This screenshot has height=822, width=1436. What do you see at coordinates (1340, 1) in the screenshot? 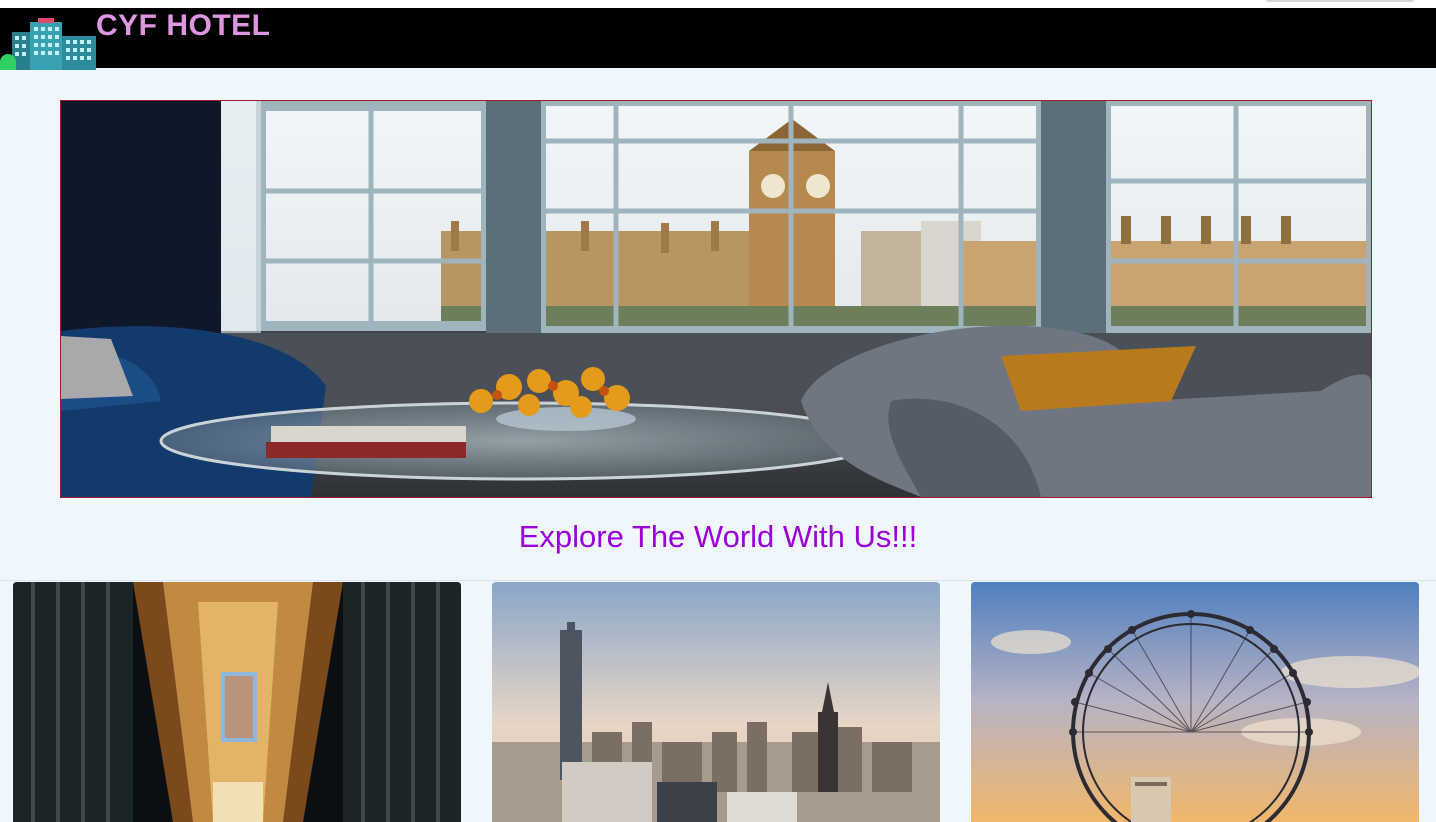
I see `tab-indicator` at bounding box center [1340, 1].